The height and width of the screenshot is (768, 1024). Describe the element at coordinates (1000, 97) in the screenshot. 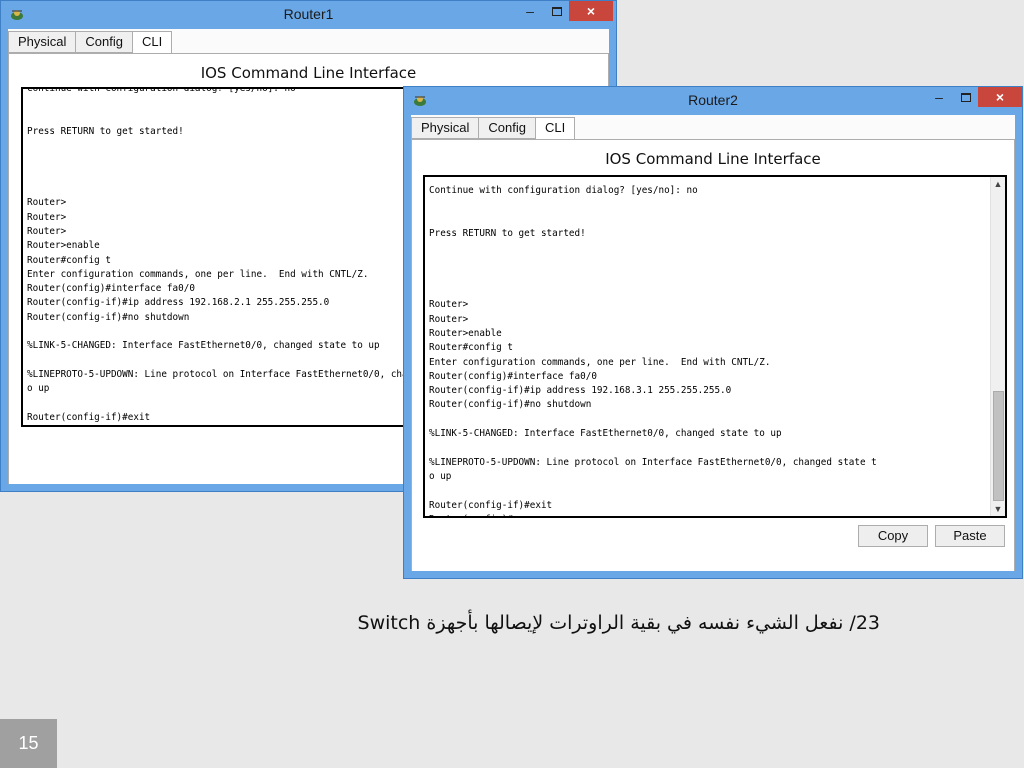

I see `router2-close-button: ×` at that location.